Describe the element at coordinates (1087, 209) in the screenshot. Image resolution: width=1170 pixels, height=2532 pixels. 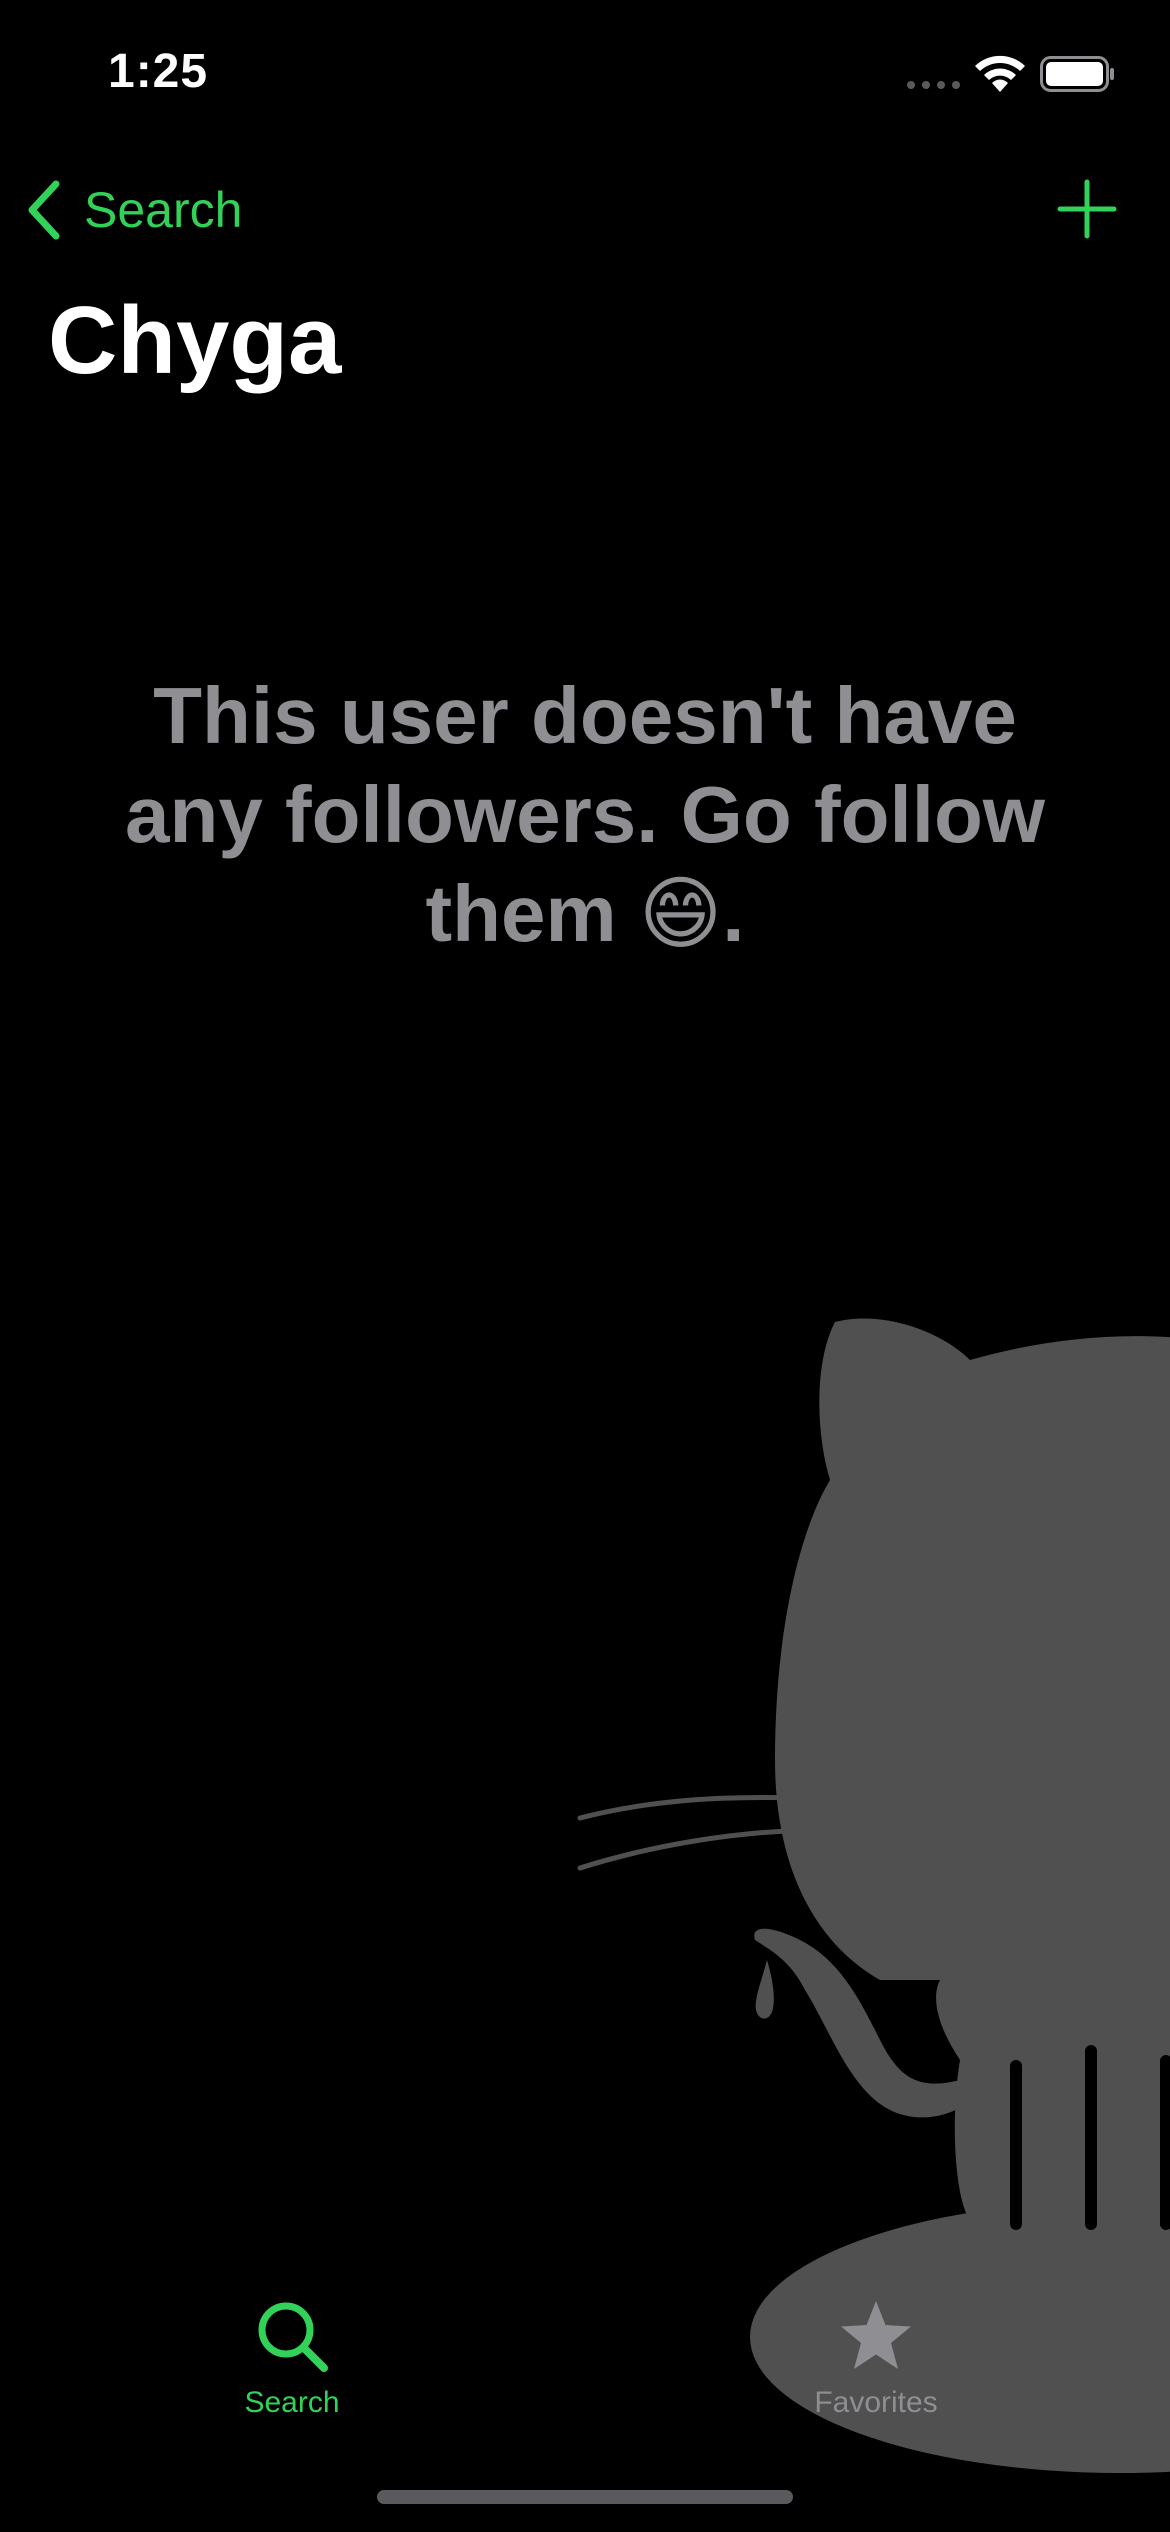
I see `add-icon` at that location.